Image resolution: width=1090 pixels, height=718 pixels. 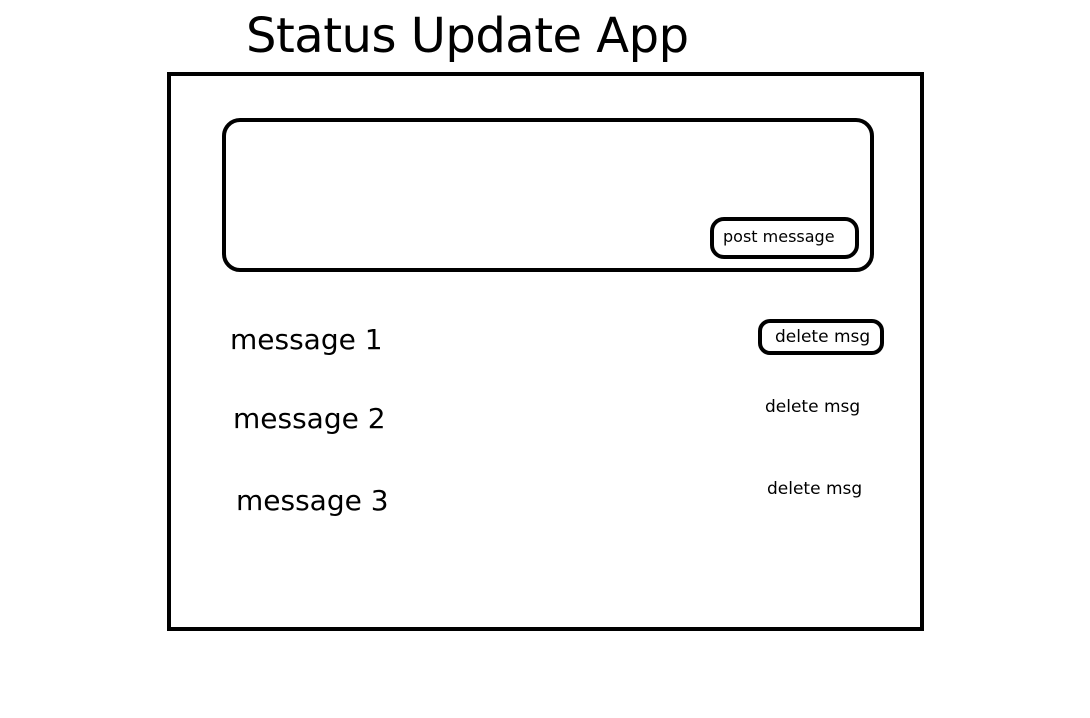 I want to click on post-message-button: post message, so click(x=784, y=238).